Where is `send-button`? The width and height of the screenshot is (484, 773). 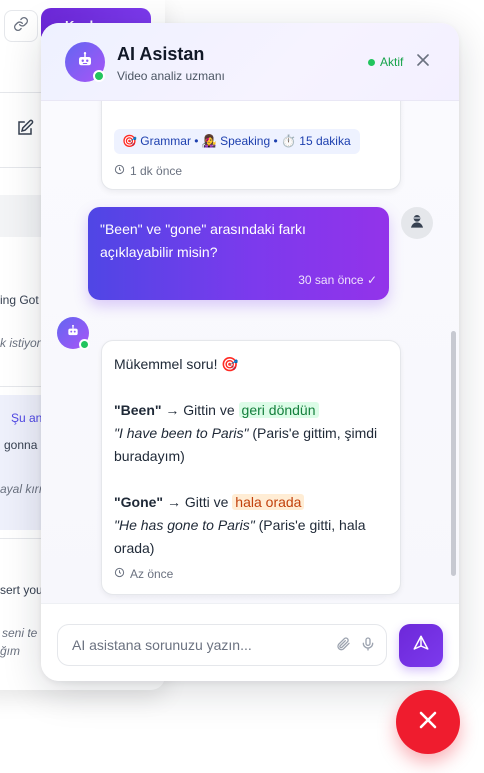
send-button is located at coordinates (421, 645).